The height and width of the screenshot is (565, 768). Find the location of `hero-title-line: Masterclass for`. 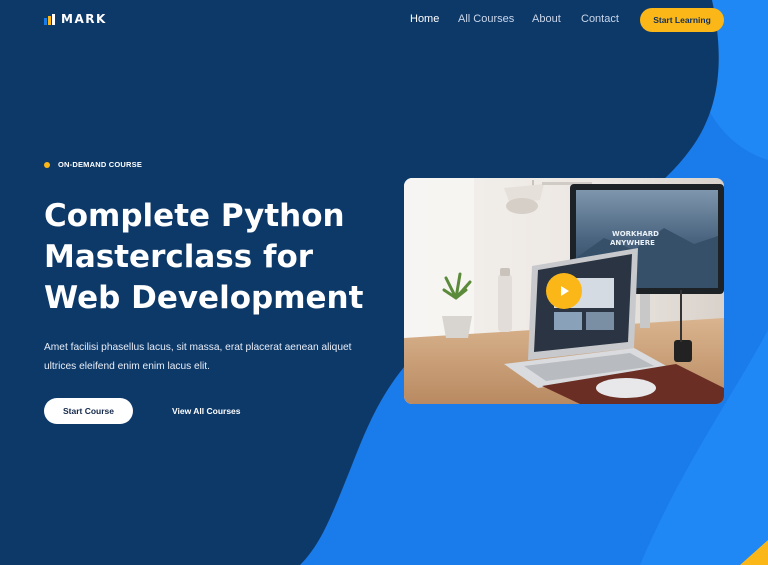

hero-title-line: Masterclass for is located at coordinates (179, 257).